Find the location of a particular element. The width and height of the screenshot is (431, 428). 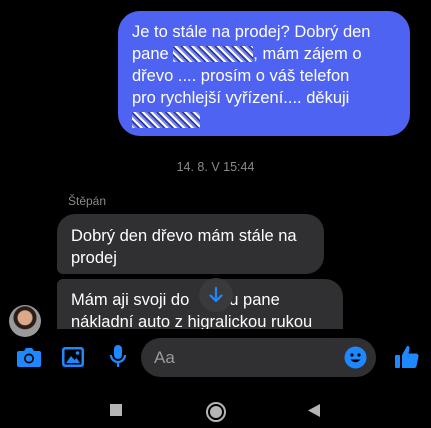

like-icon is located at coordinates (407, 357).